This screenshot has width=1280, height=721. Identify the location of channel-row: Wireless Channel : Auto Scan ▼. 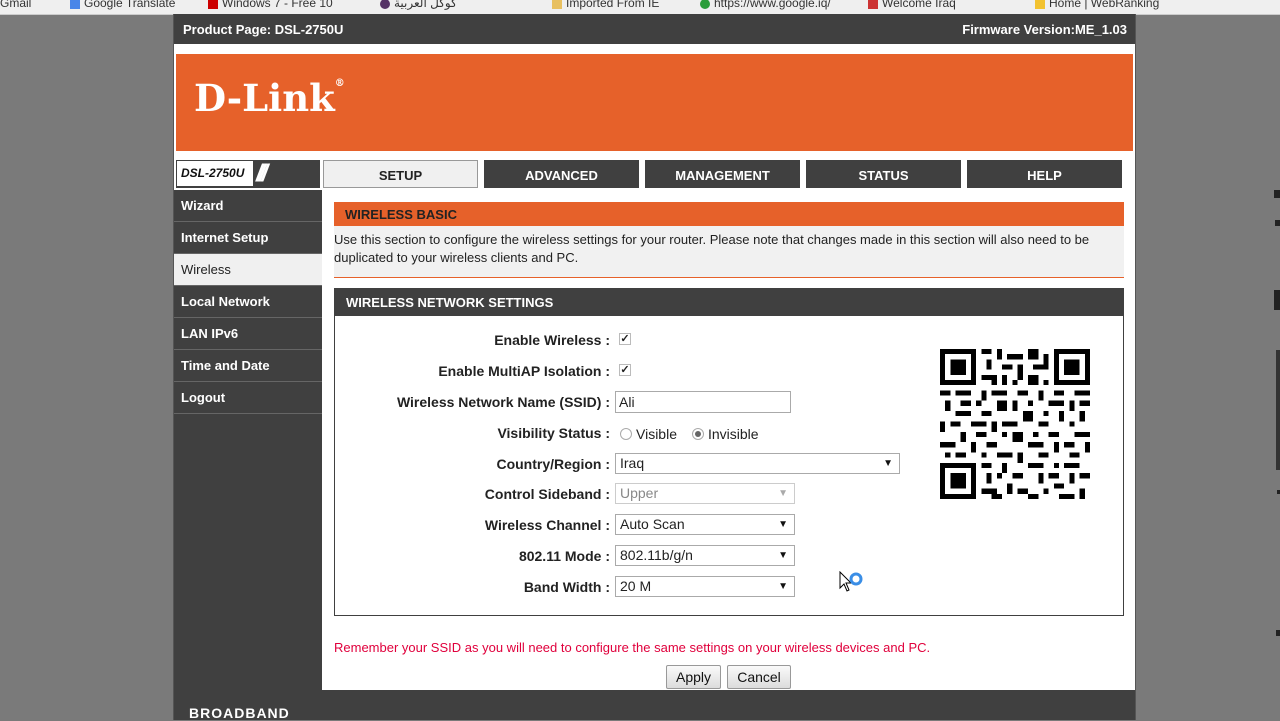
(615, 525).